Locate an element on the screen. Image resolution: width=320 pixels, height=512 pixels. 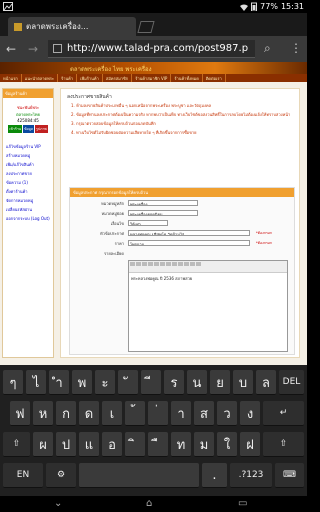
key: ร is located at coordinates (174, 382).